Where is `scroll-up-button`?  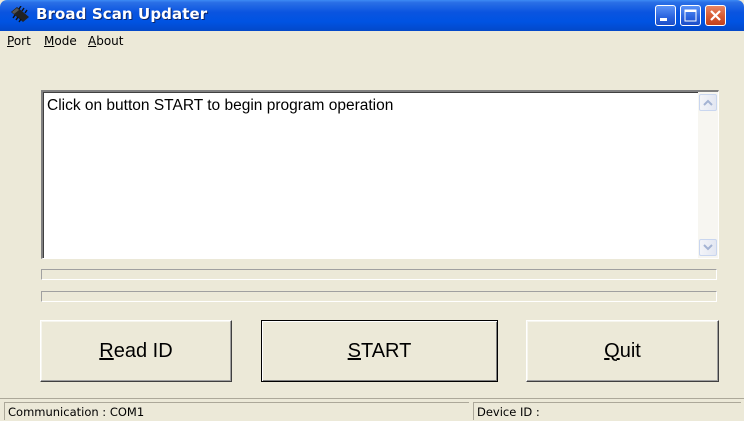 scroll-up-button is located at coordinates (708, 102).